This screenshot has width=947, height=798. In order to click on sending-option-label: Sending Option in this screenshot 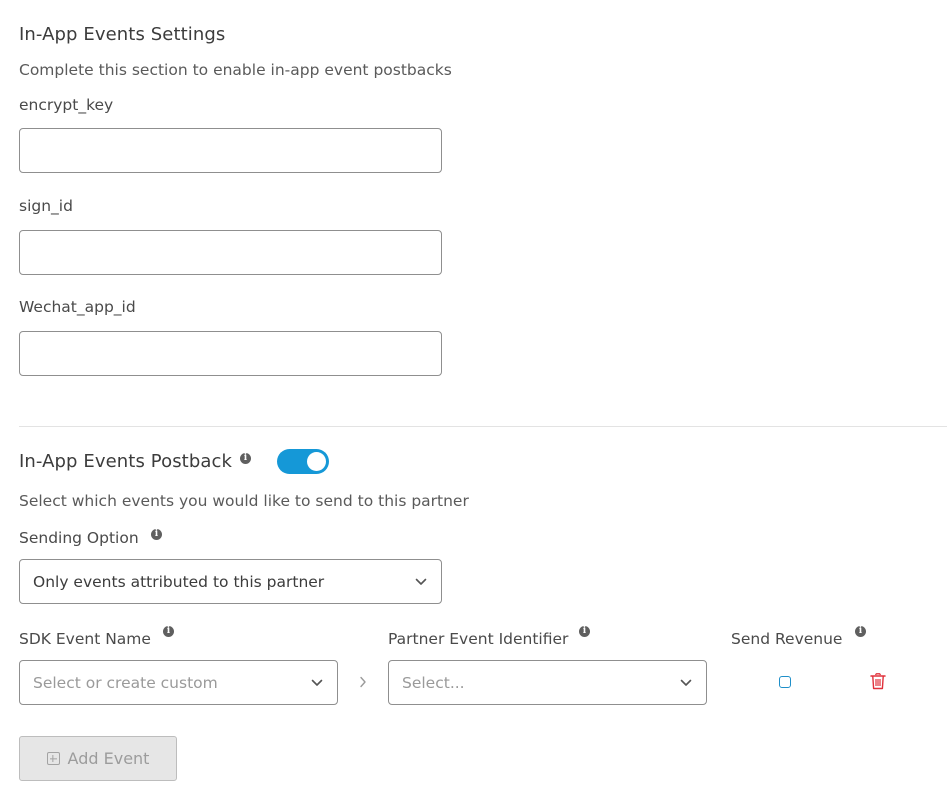, I will do `click(79, 538)`.